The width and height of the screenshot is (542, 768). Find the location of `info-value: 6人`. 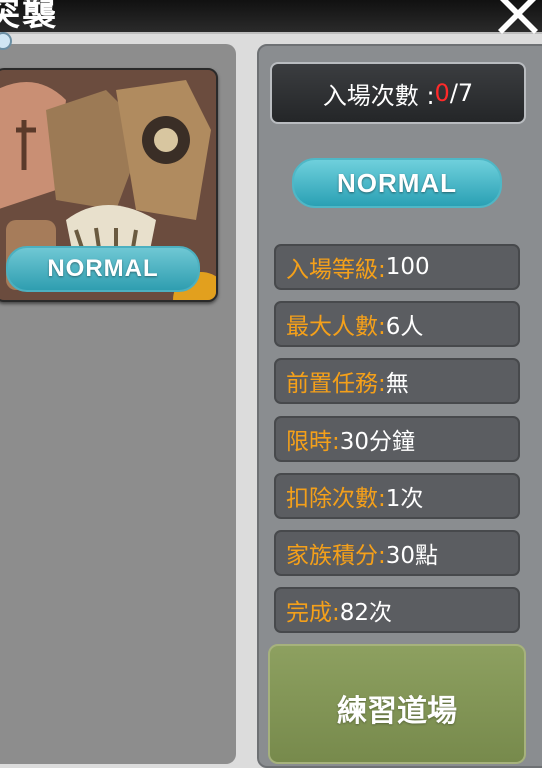

info-value: 6人 is located at coordinates (404, 327).